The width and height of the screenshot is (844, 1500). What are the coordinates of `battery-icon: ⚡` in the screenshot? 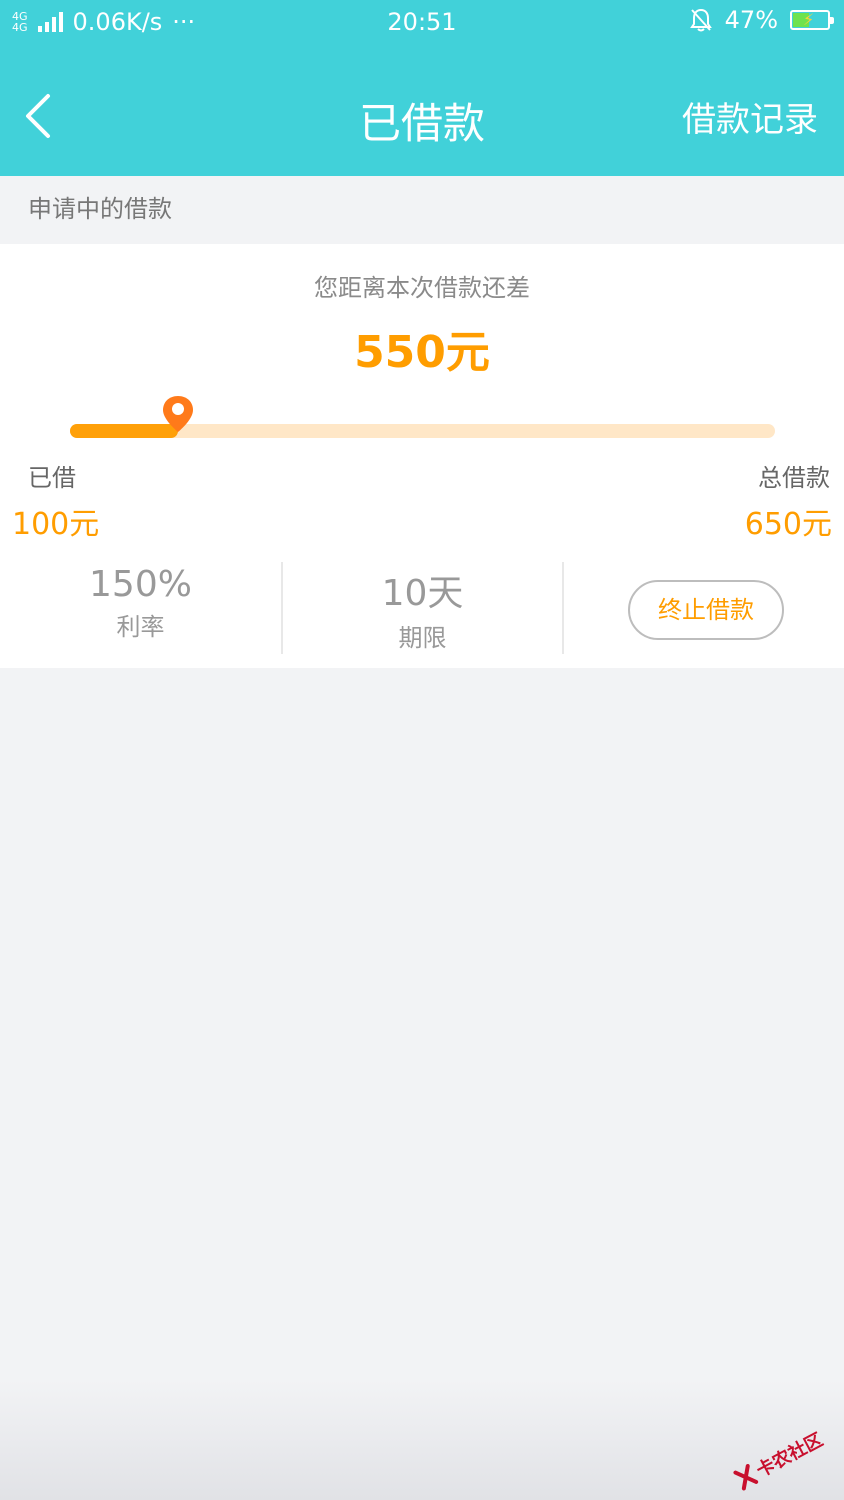 It's located at (812, 20).